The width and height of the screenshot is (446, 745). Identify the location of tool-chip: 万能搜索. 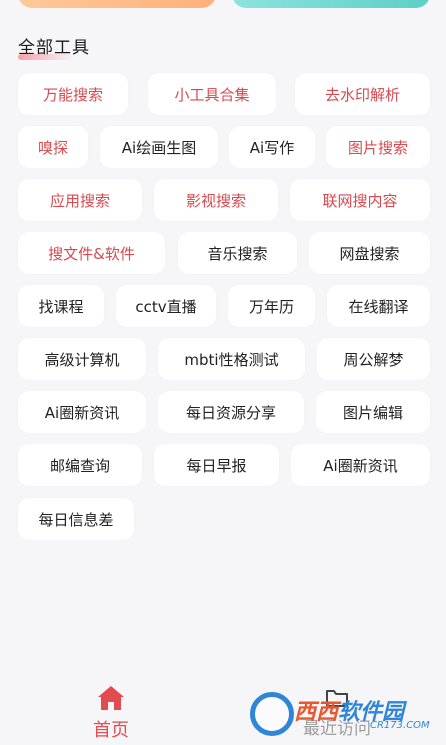
(73, 94).